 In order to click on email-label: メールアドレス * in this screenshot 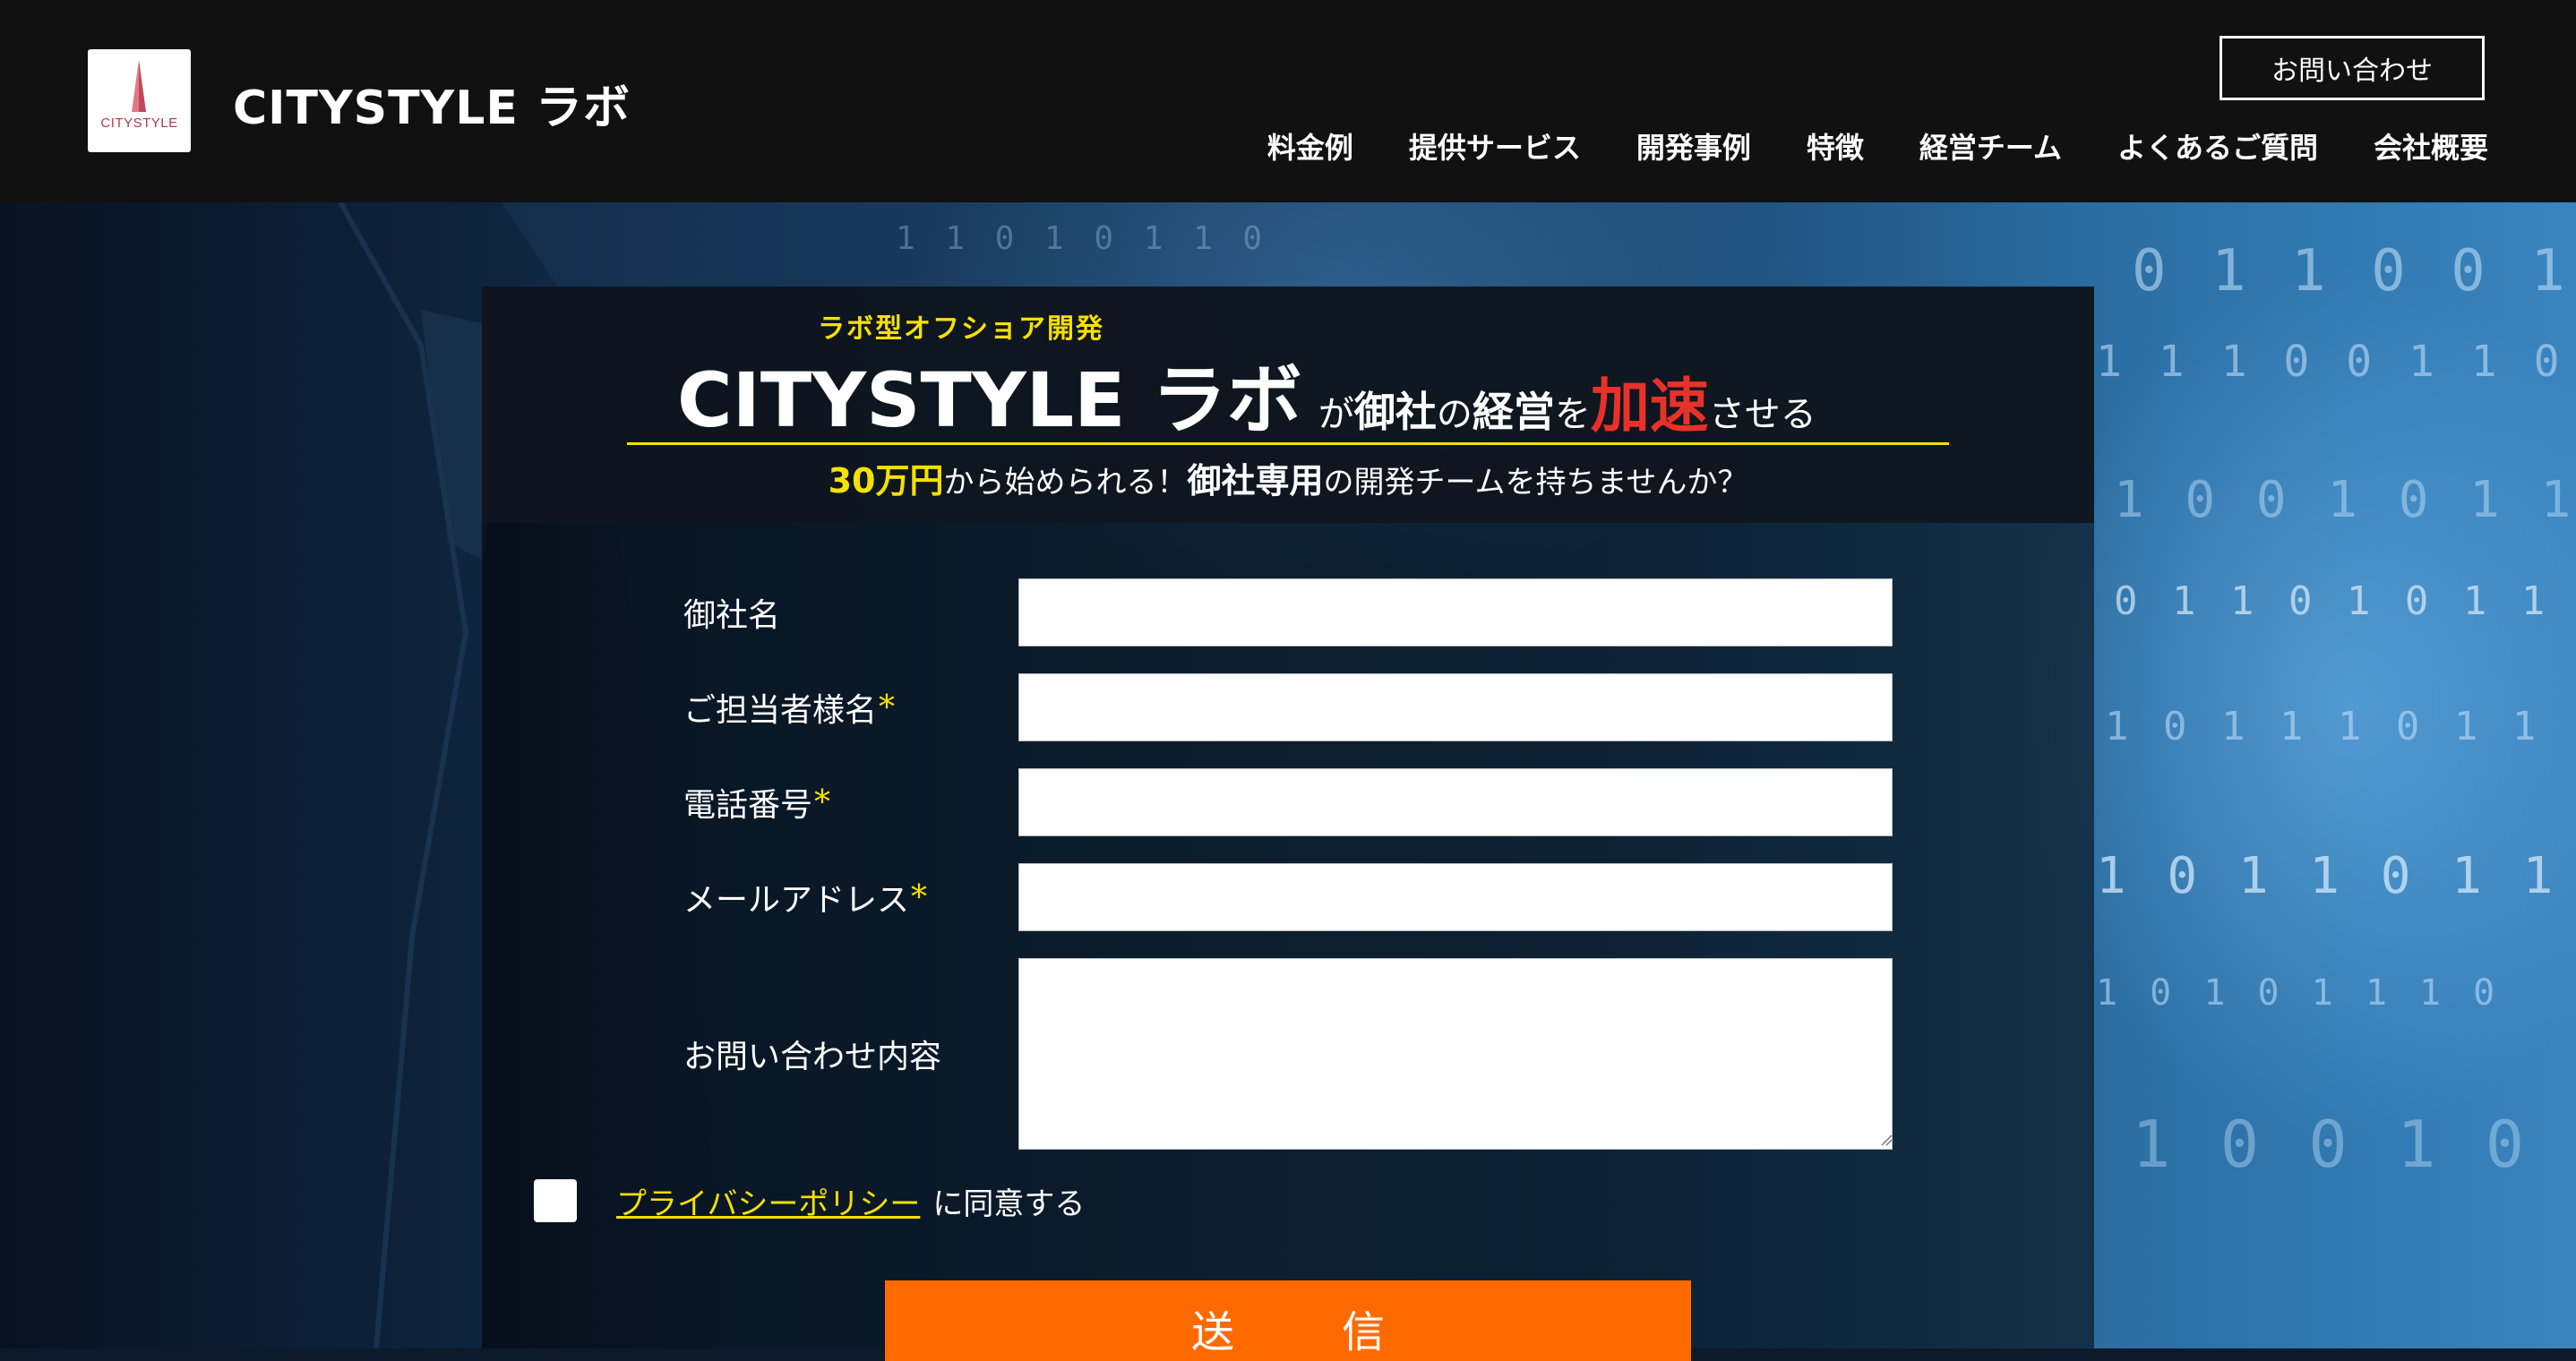, I will do `click(805, 897)`.